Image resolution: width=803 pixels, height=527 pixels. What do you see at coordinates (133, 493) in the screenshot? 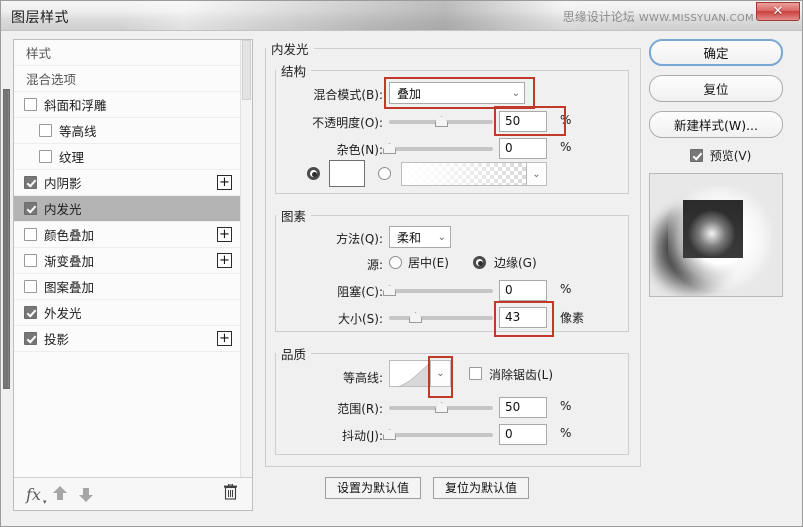
I see `styles-toolbar: fx ▾` at bounding box center [133, 493].